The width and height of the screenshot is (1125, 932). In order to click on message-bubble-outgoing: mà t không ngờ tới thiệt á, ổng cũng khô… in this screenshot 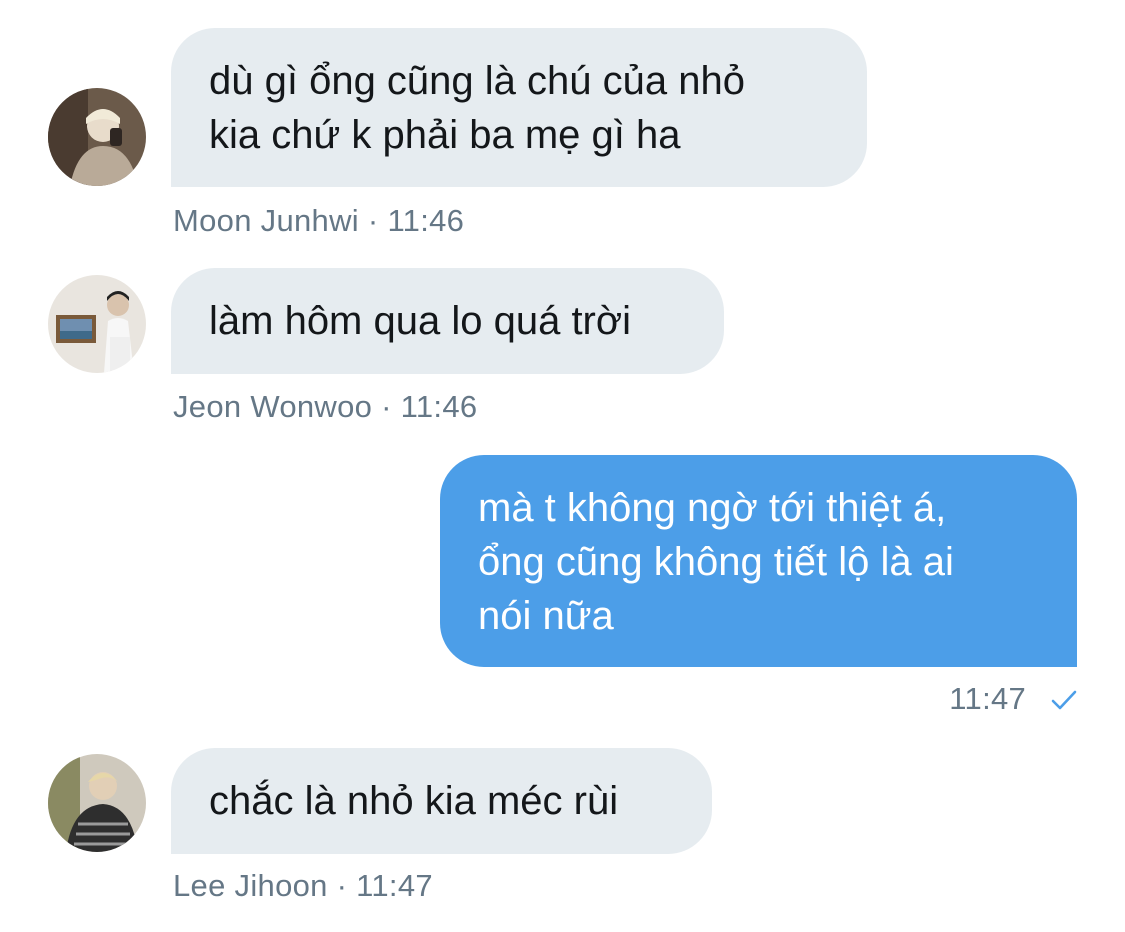, I will do `click(758, 561)`.